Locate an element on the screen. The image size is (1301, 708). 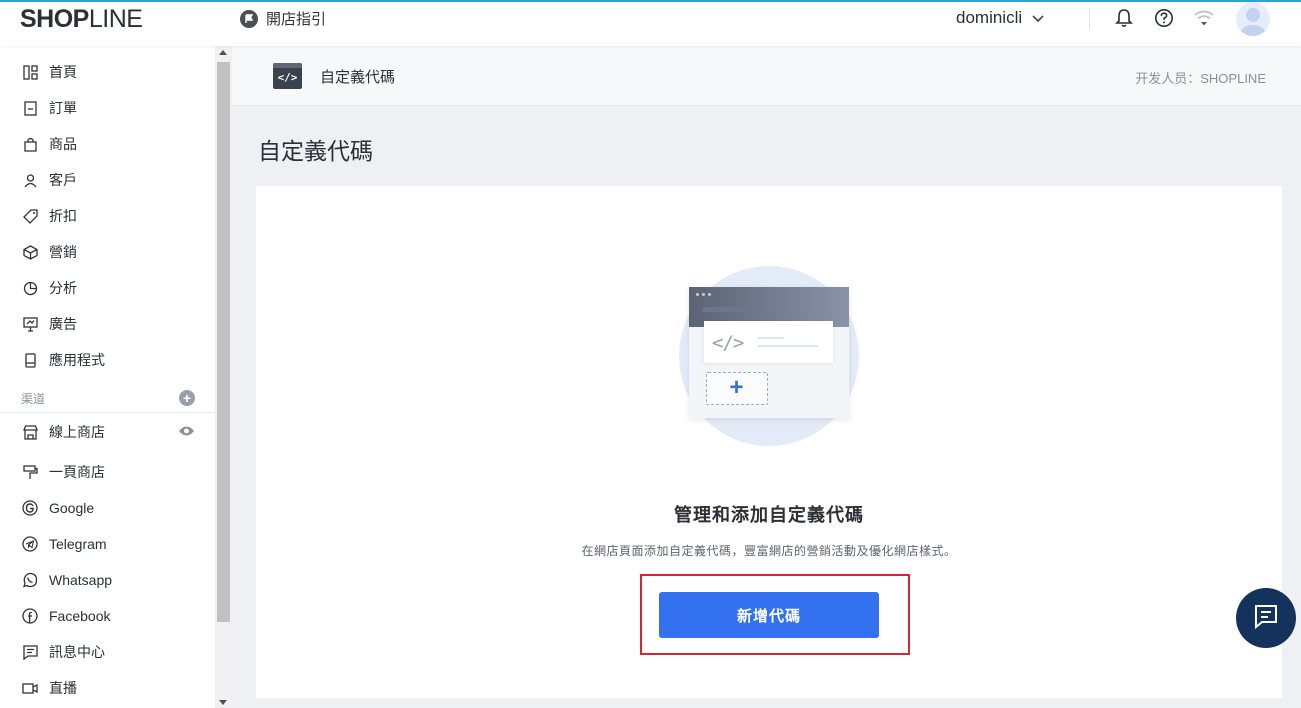
sidebar-item-home: 首頁 is located at coordinates (49, 72).